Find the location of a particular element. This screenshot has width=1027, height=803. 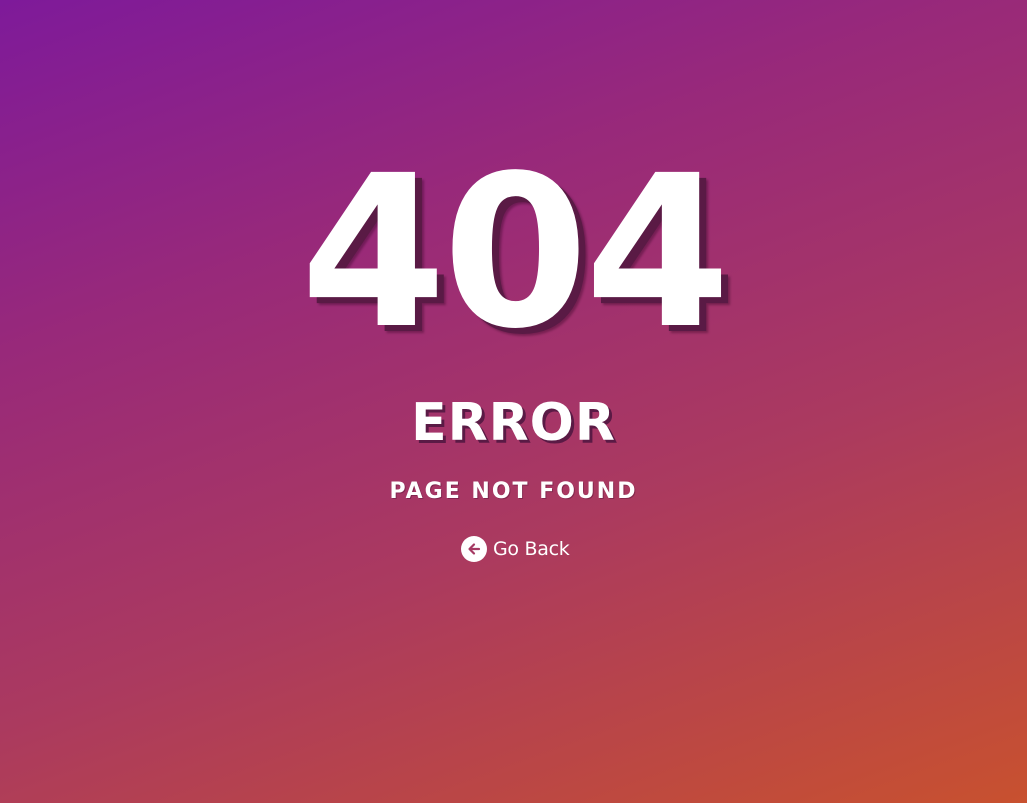

arrow-left-circle-icon is located at coordinates (474, 549).